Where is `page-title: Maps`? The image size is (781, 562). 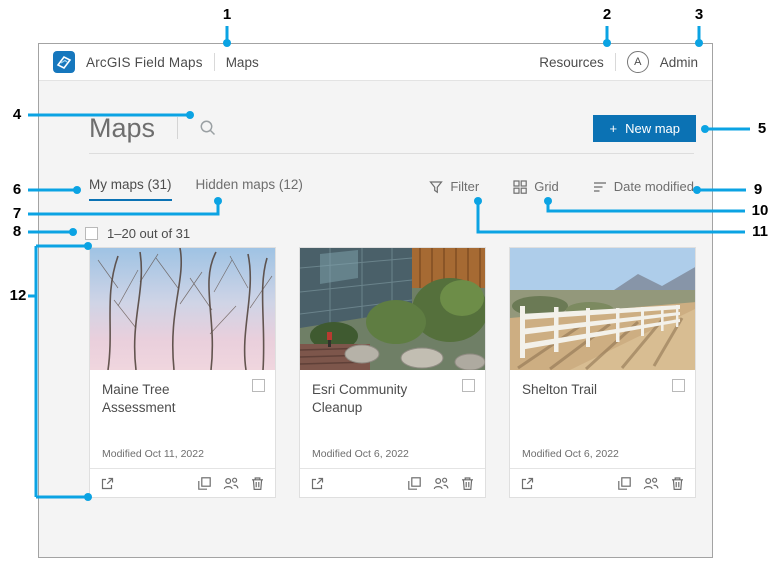 page-title: Maps is located at coordinates (122, 127).